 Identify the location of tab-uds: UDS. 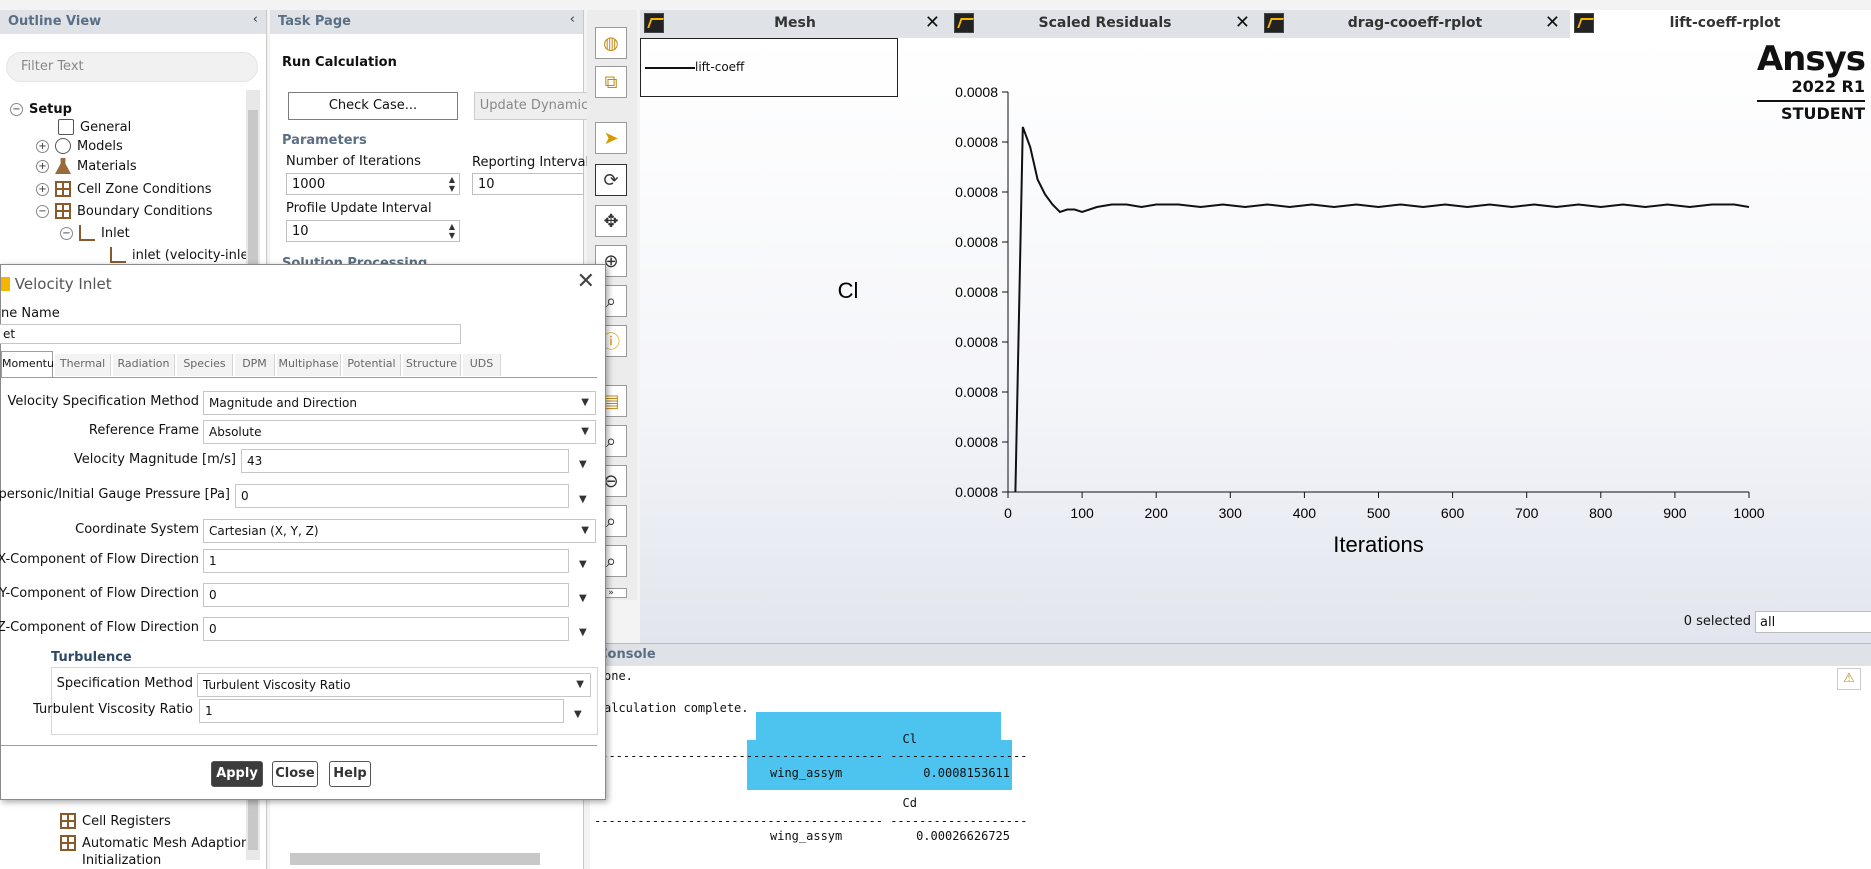
(482, 365).